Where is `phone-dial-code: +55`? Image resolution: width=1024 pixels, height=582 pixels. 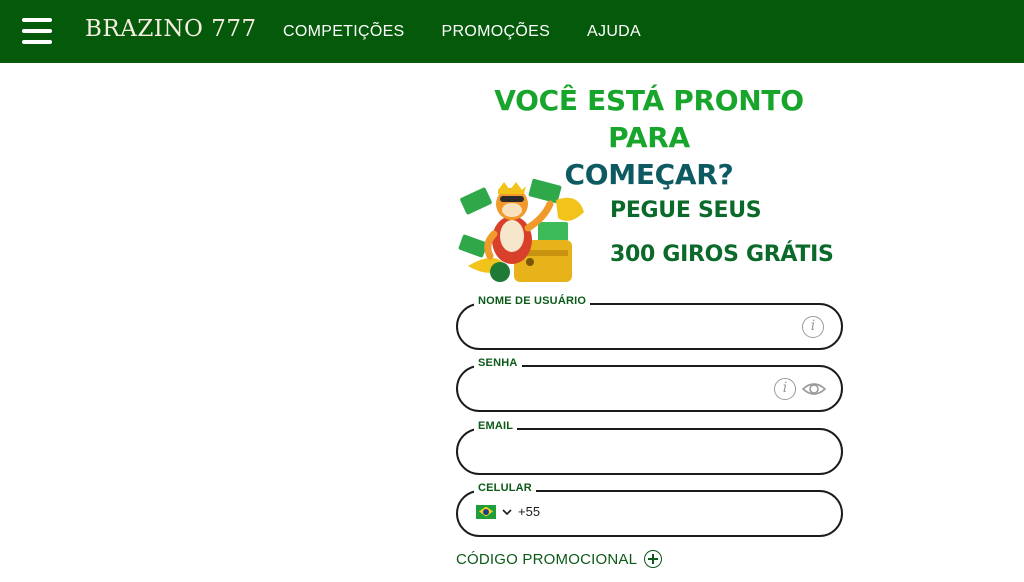
phone-dial-code: +55 is located at coordinates (529, 511).